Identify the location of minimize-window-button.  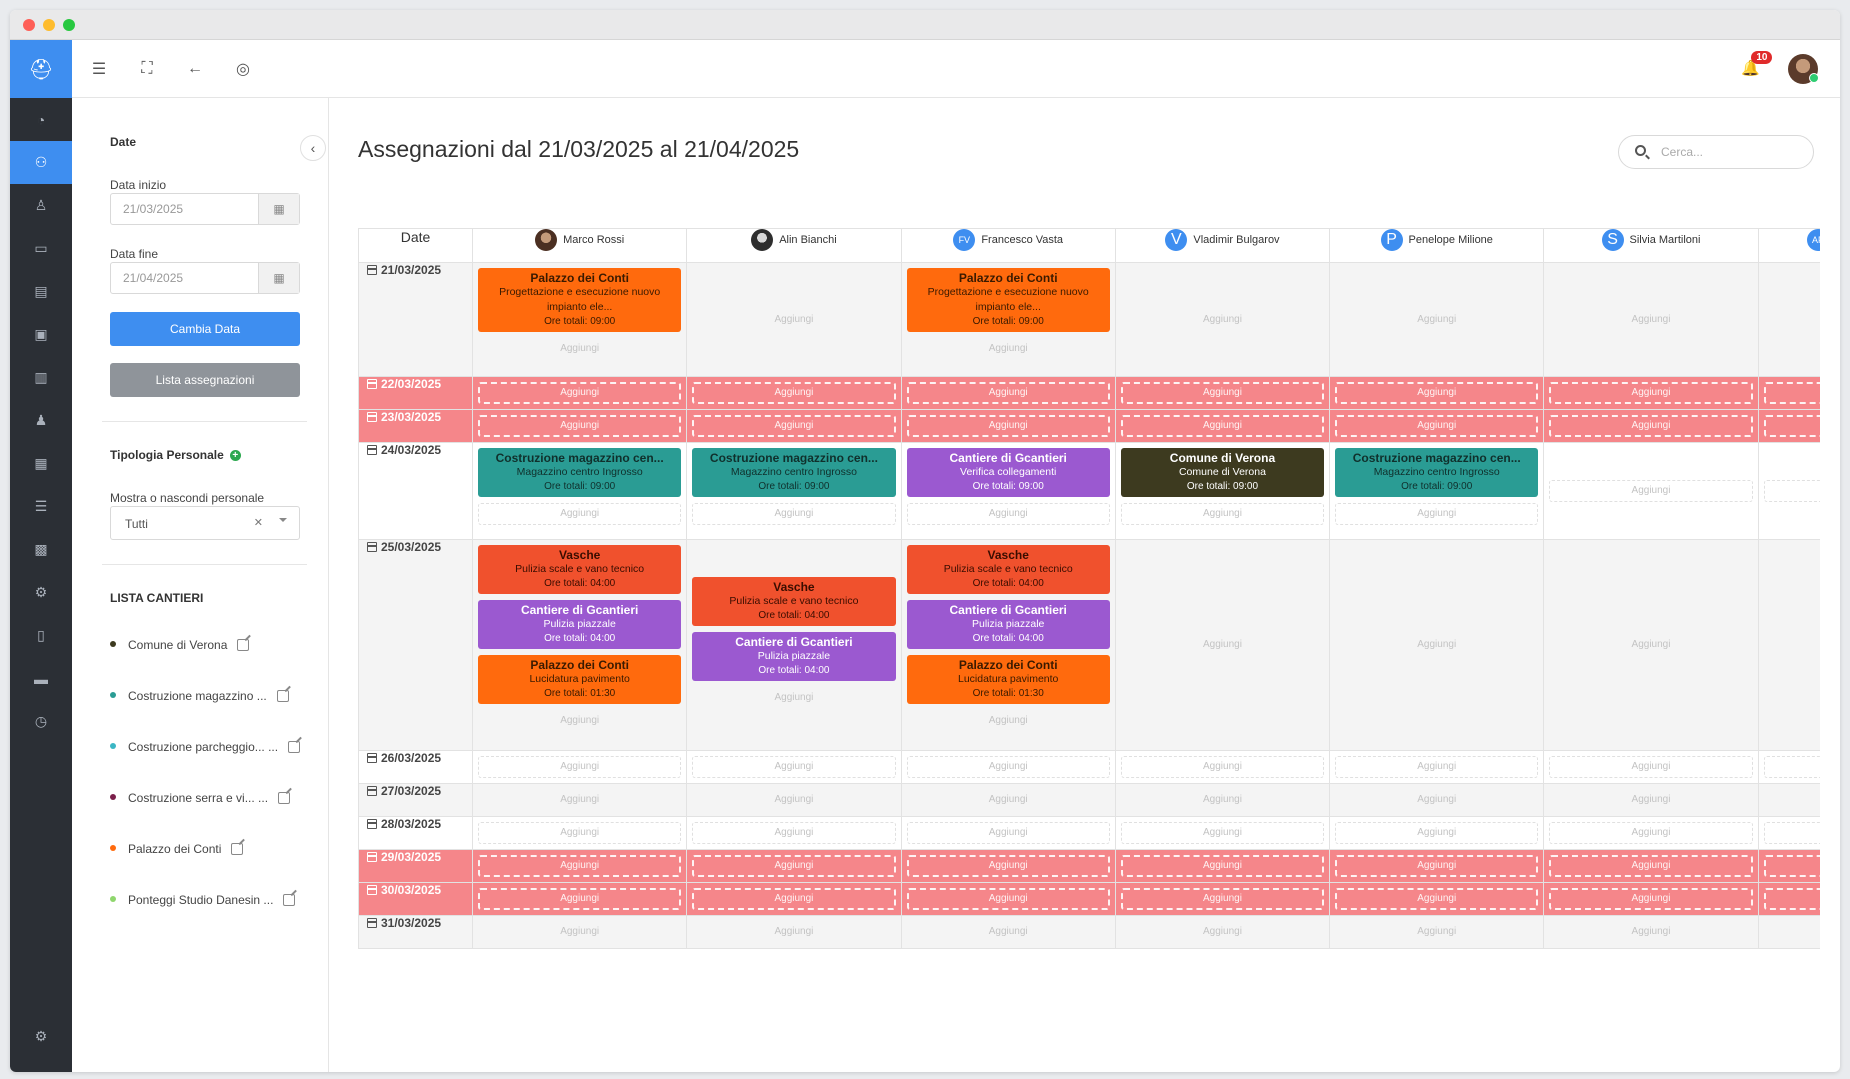
(49, 25).